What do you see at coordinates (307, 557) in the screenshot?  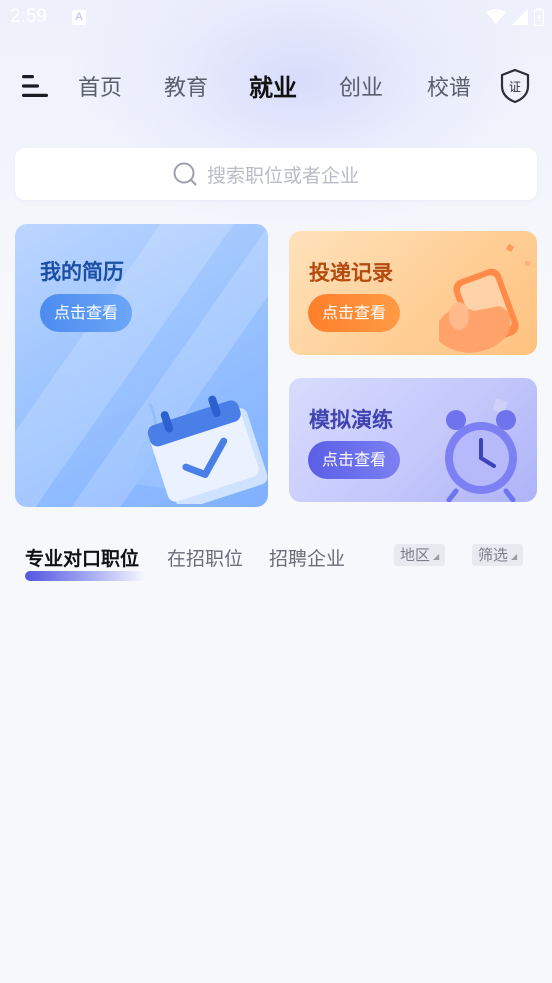 I see `tab-hiring-companies: 招聘企业` at bounding box center [307, 557].